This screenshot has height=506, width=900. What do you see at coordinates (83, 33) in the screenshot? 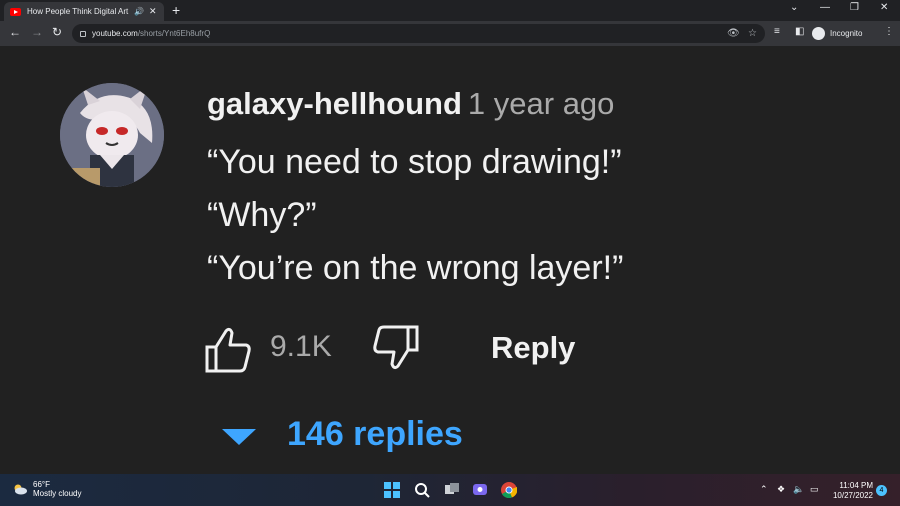
I see `lock-icon` at bounding box center [83, 33].